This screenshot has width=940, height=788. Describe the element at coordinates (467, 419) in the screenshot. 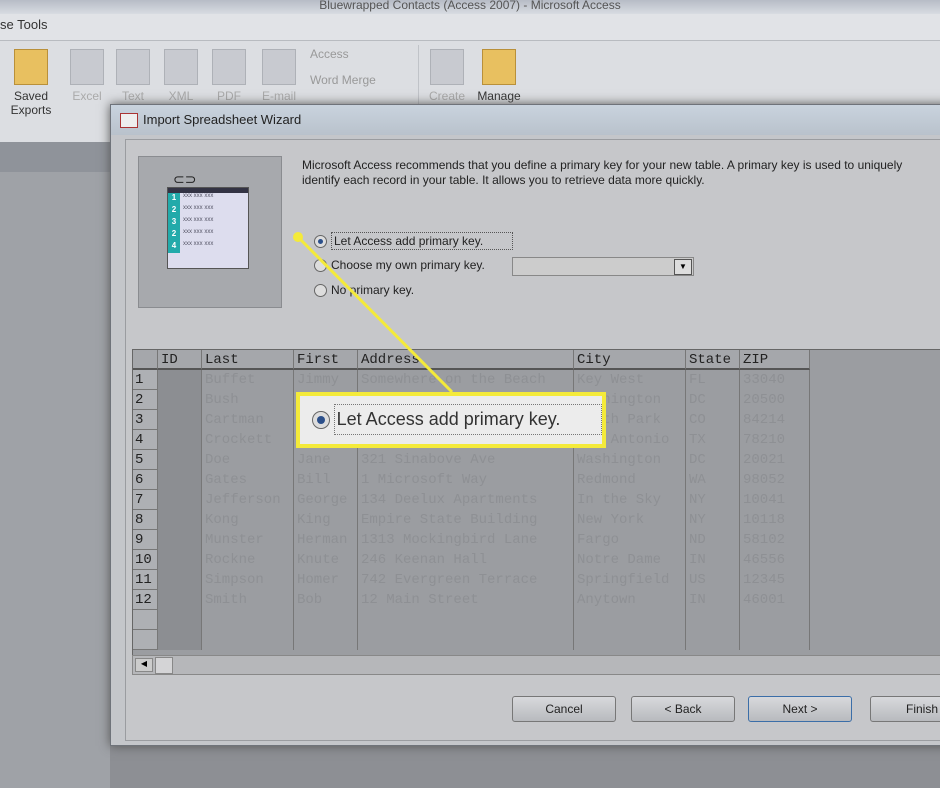

I see `callout-label: Let Access add primary key.` at that location.